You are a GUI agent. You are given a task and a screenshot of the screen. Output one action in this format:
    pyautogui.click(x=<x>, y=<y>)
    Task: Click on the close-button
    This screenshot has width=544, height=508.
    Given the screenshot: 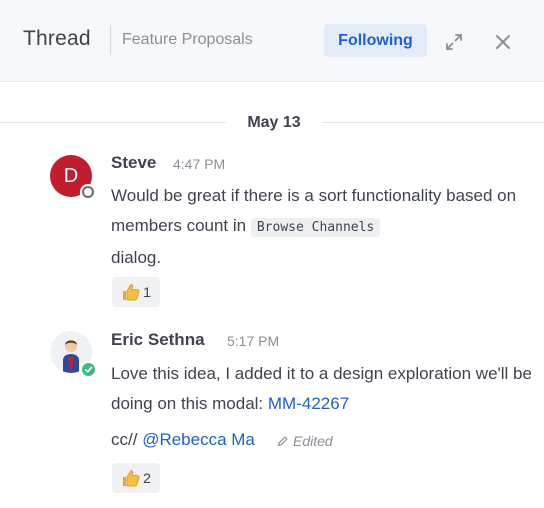 What is the action you would take?
    pyautogui.click(x=503, y=42)
    